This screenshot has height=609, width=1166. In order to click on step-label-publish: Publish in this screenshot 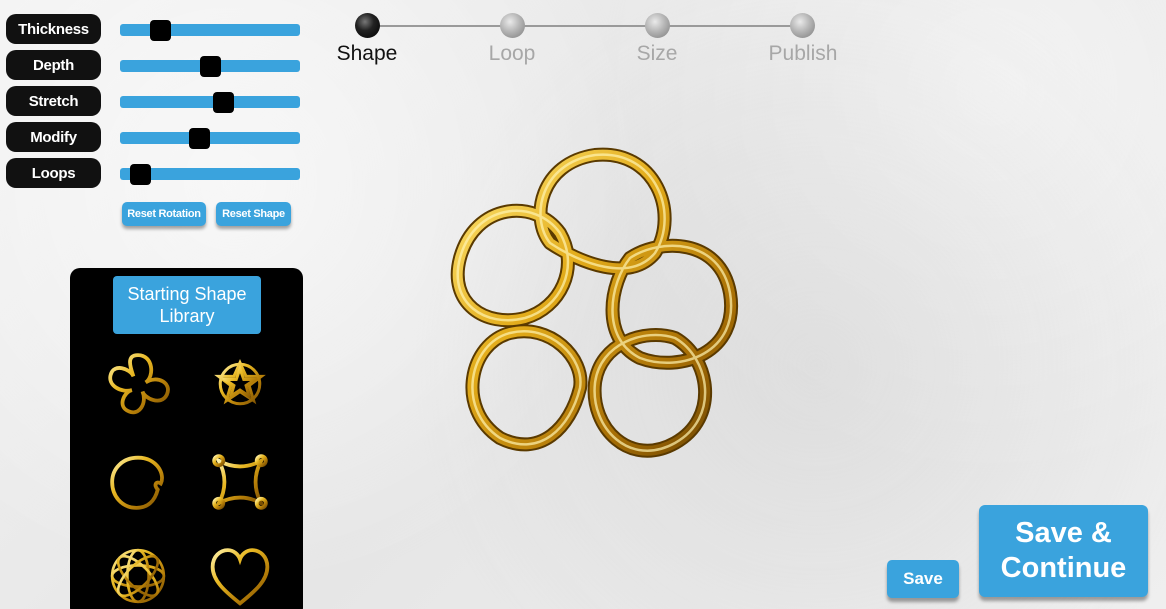, I will do `click(803, 54)`.